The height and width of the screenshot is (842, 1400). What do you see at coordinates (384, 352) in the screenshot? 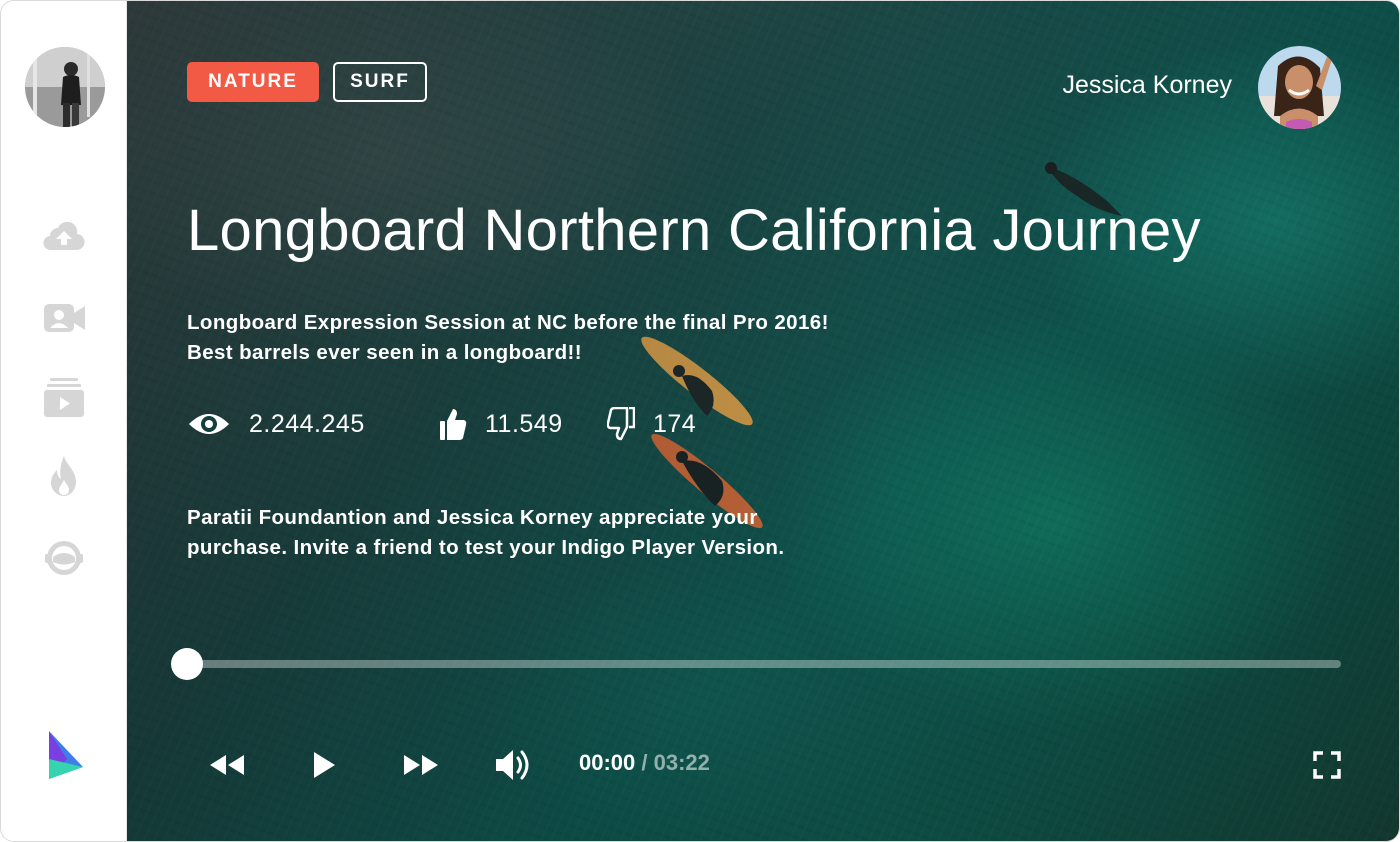
I see `description-line-2: Best barrels ever seen in a longboard!!` at bounding box center [384, 352].